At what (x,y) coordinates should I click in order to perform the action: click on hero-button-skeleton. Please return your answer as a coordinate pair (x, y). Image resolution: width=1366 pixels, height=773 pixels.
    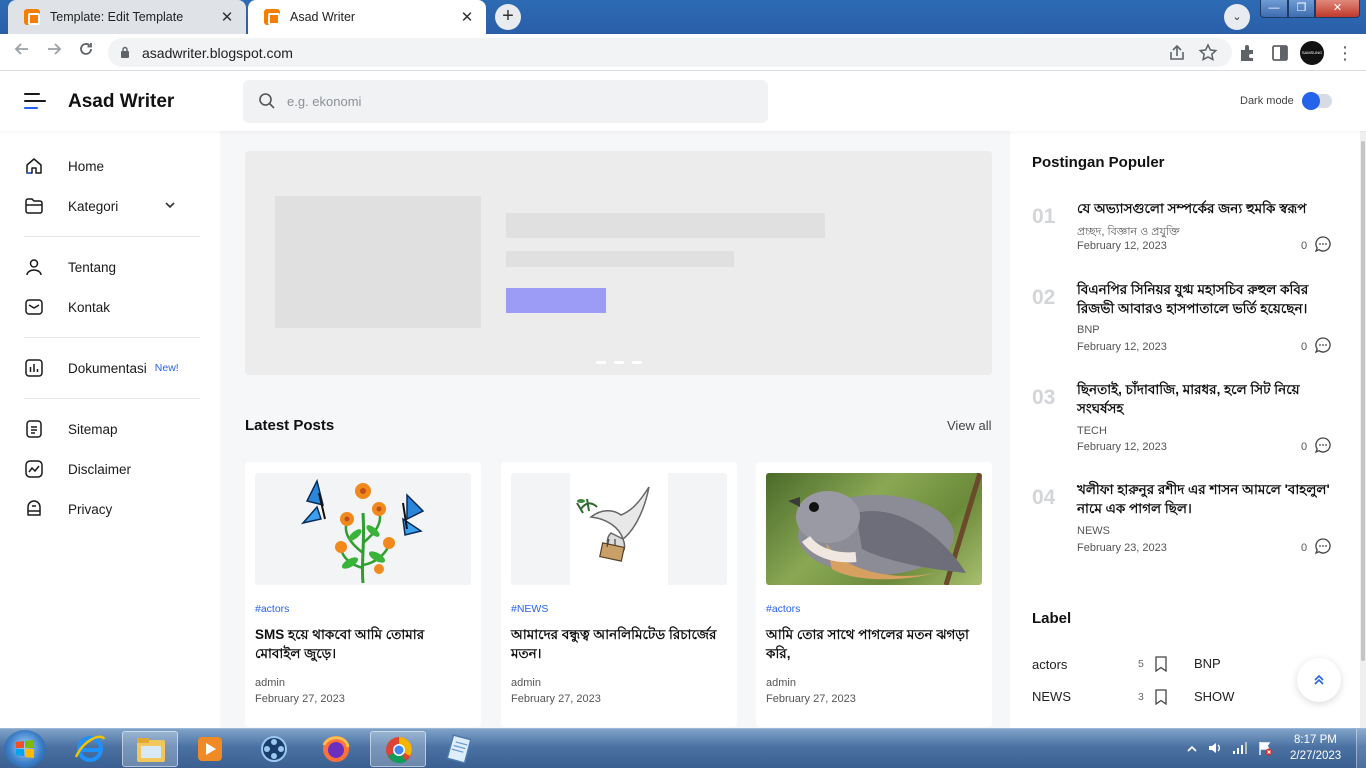
    Looking at the image, I should click on (556, 300).